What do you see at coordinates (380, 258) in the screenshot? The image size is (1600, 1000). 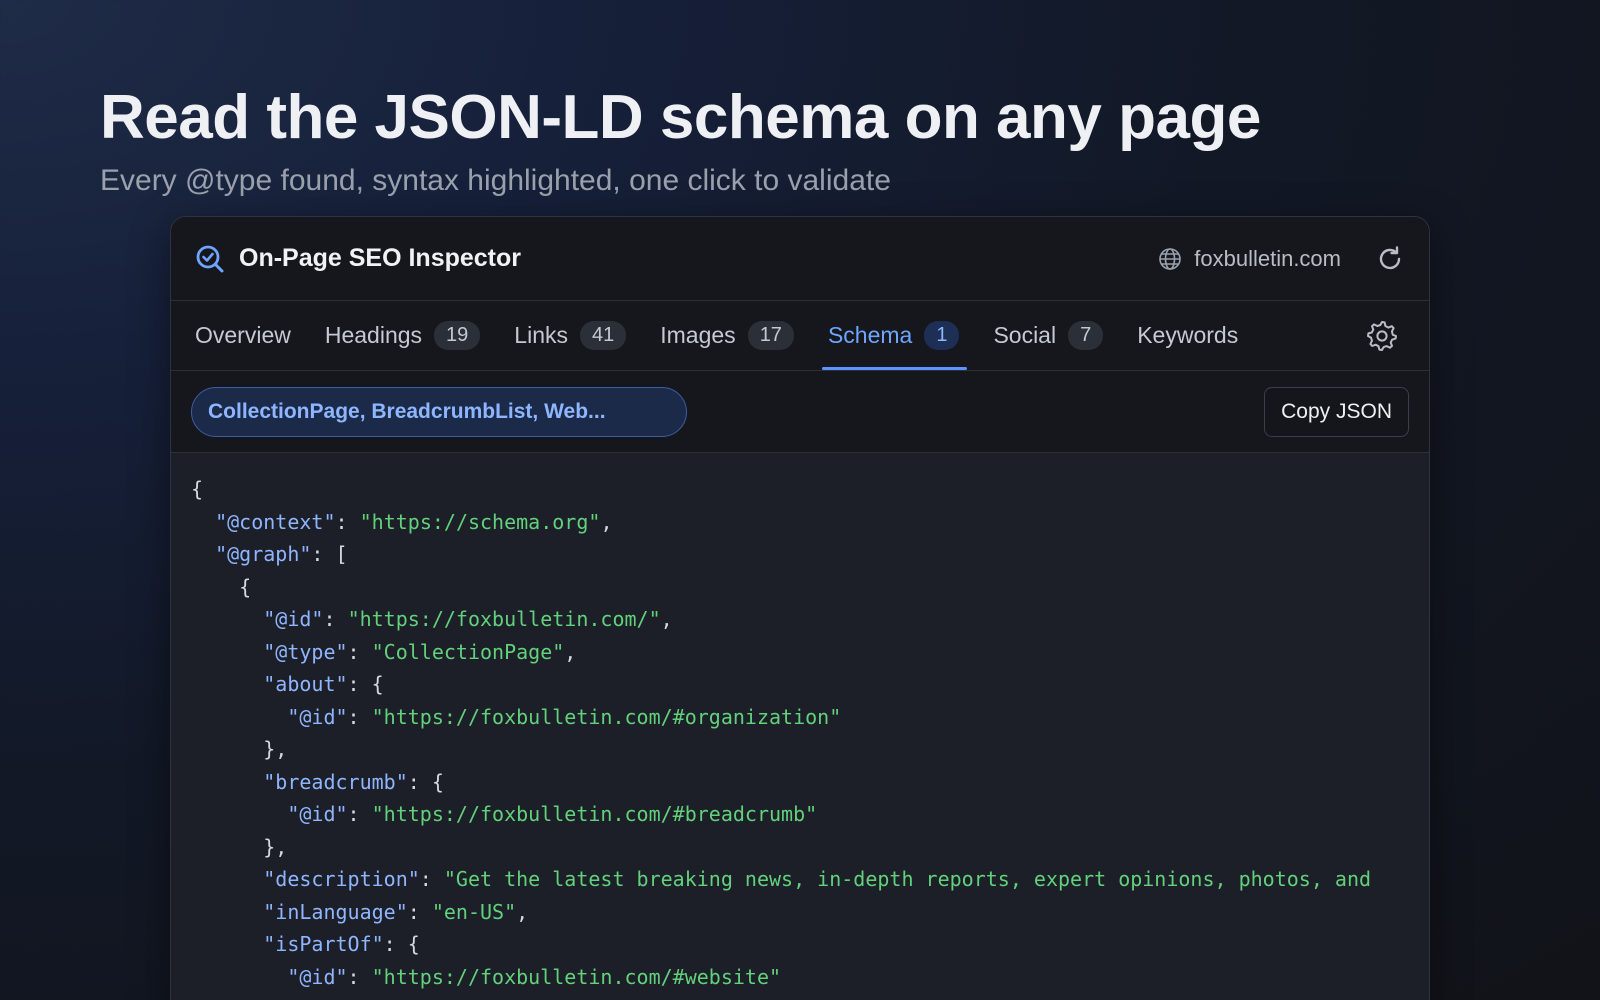 I see `app-title: On-Page SEO Inspector` at bounding box center [380, 258].